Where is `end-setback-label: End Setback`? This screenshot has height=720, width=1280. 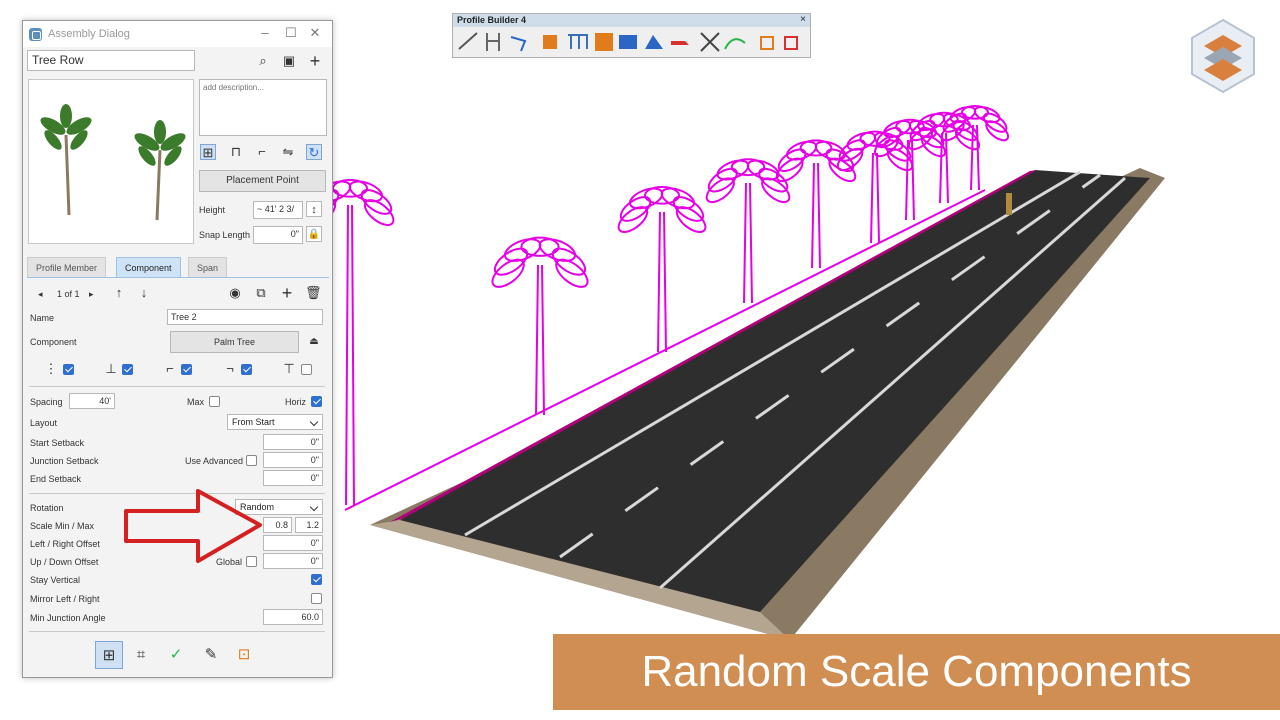 end-setback-label: End Setback is located at coordinates (56, 479).